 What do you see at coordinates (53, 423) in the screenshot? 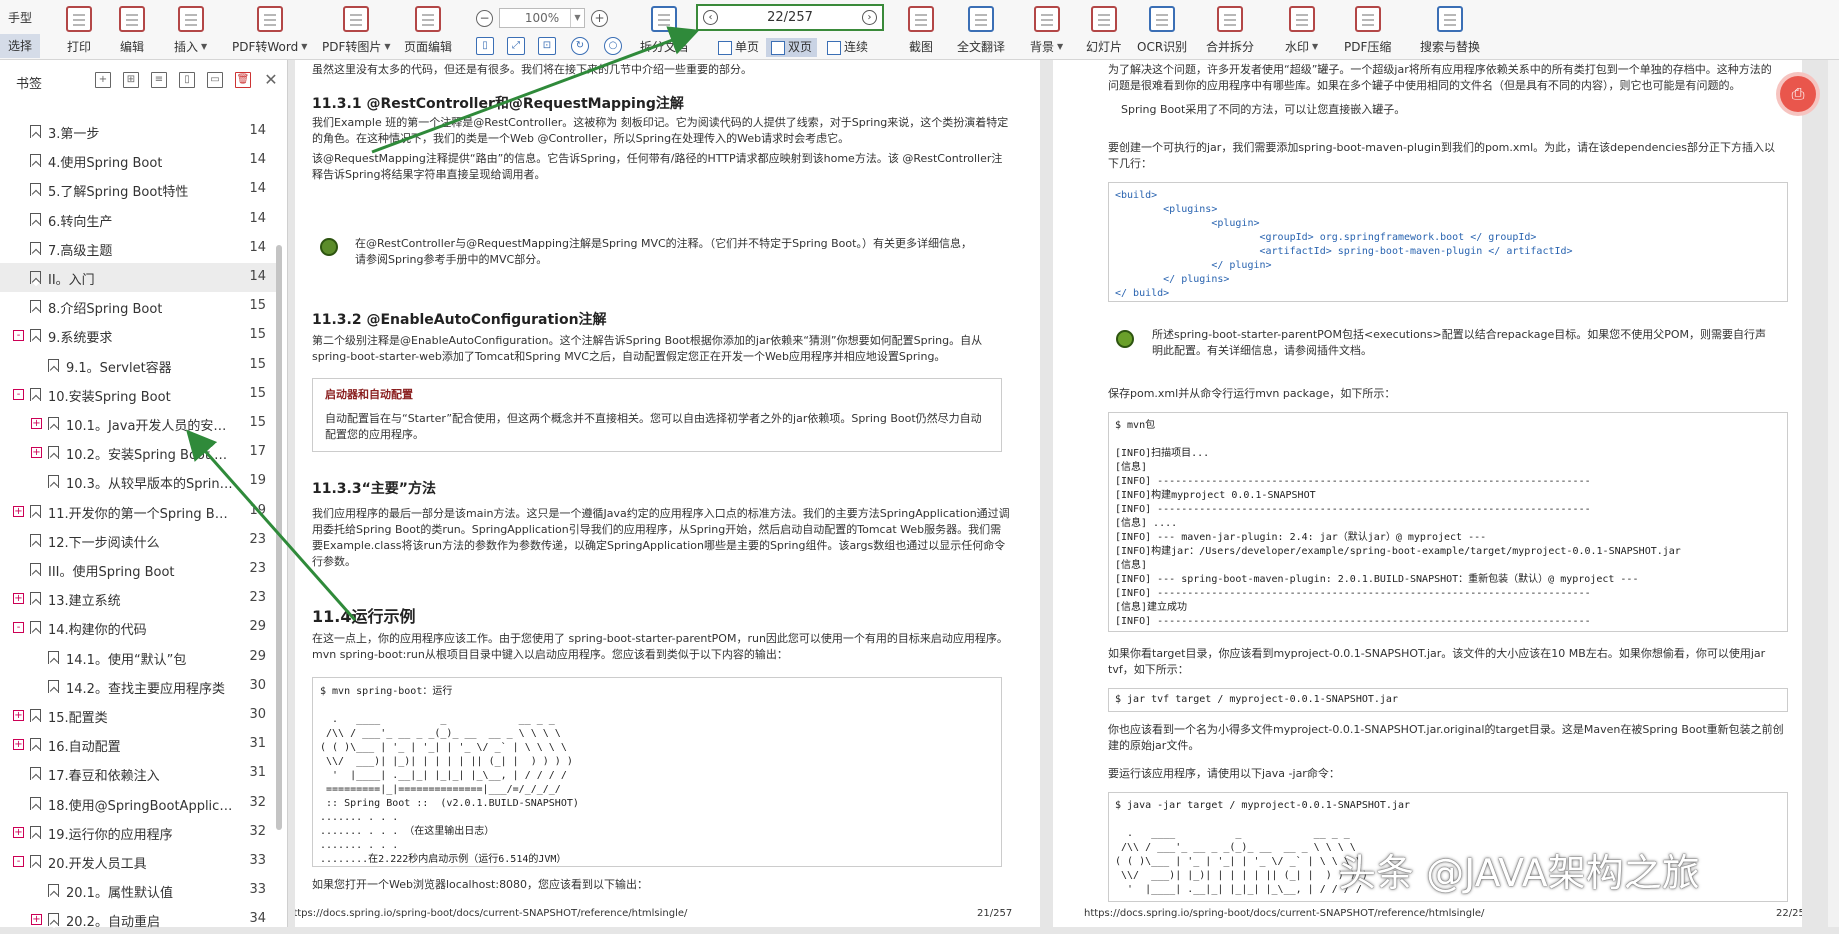
I see `bookmark-flag-icon` at bounding box center [53, 423].